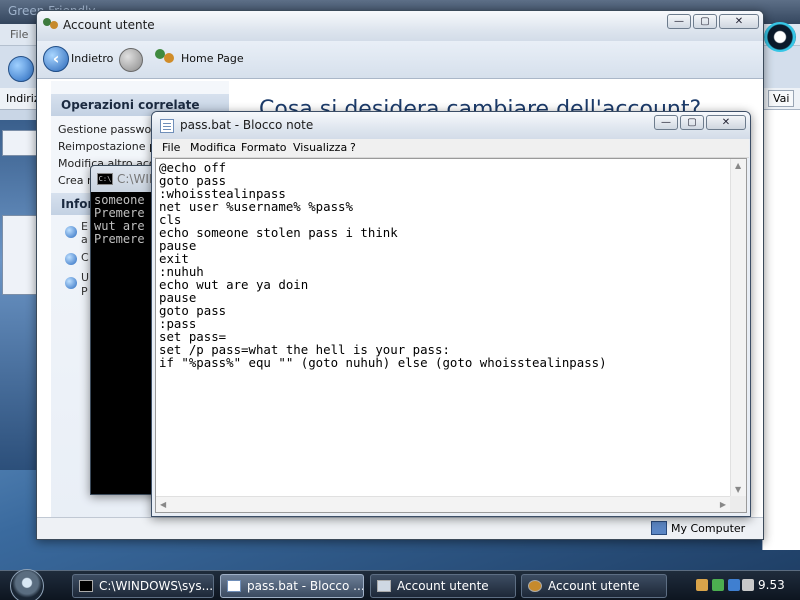 This screenshot has height=600, width=800. What do you see at coordinates (85, 257) in the screenshot?
I see `info-link: C` at bounding box center [85, 257].